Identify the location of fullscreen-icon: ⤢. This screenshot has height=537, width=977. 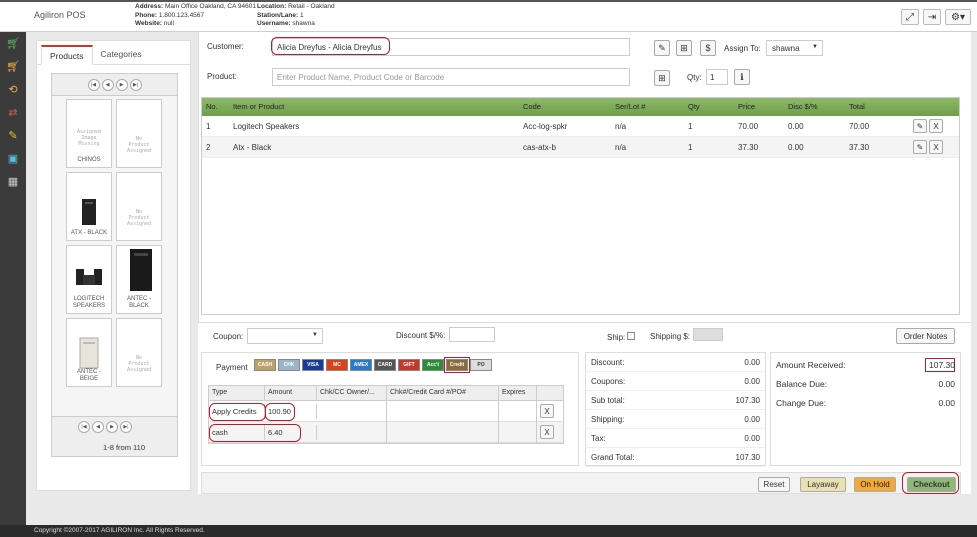
(910, 17).